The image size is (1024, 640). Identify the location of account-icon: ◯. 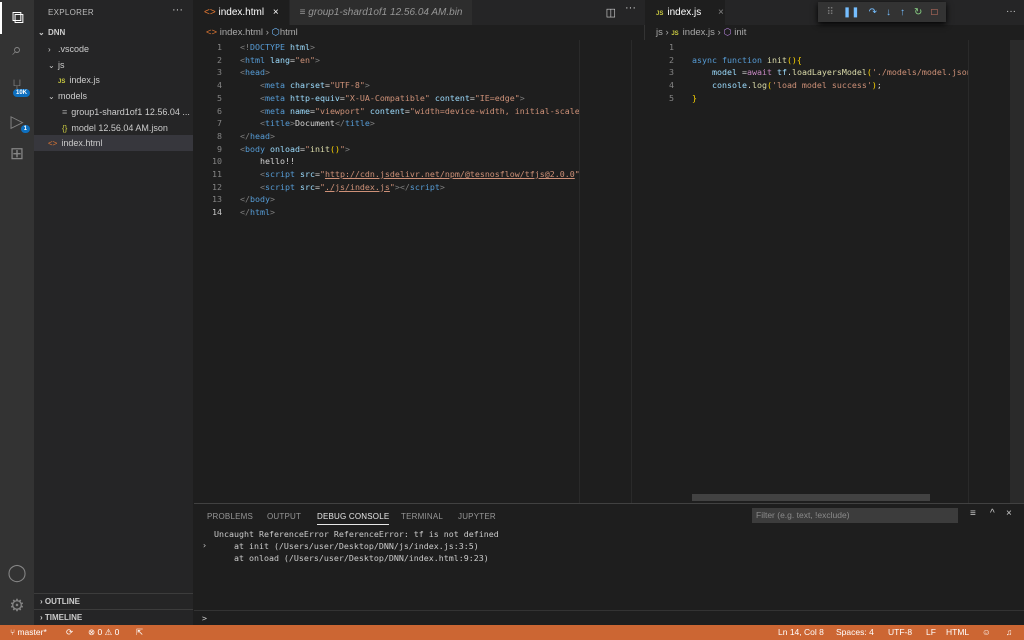
(17, 573).